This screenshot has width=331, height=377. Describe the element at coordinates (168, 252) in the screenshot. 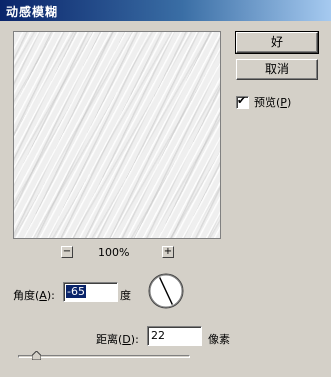

I see `zoom-in-button: +` at that location.